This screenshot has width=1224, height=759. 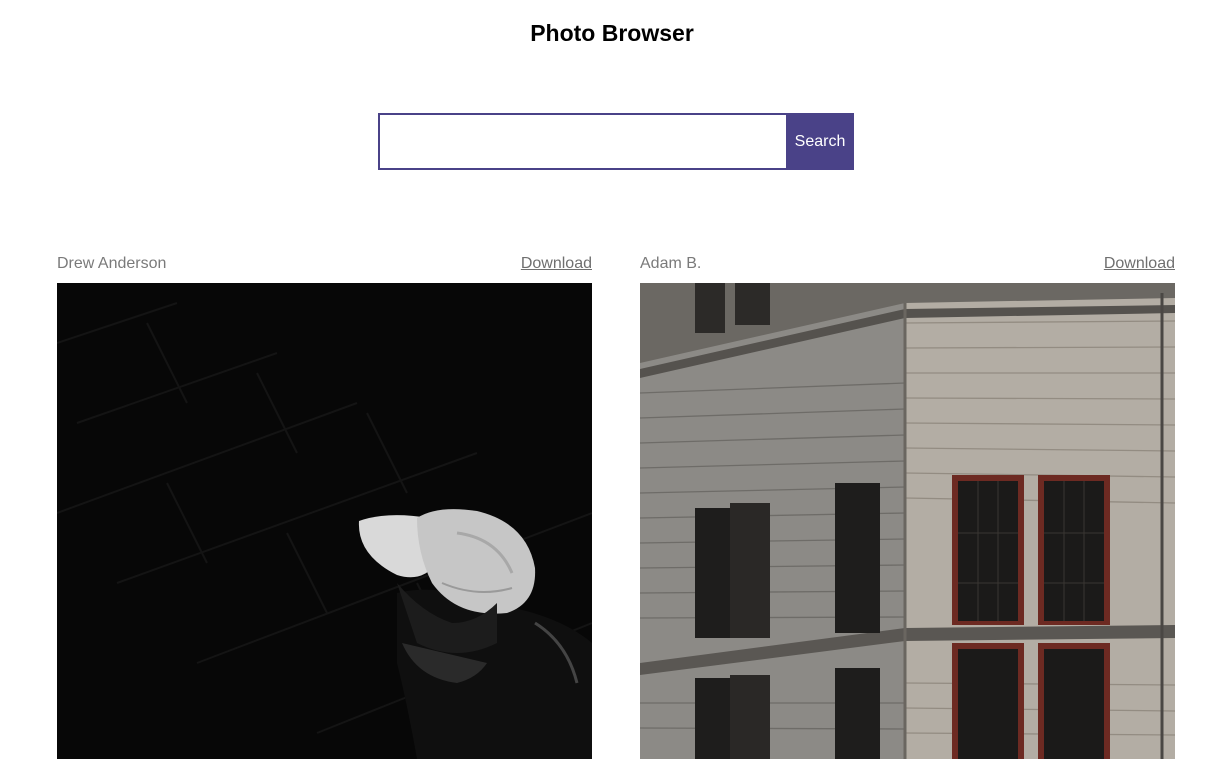 What do you see at coordinates (820, 141) in the screenshot?
I see `search-button: Search` at bounding box center [820, 141].